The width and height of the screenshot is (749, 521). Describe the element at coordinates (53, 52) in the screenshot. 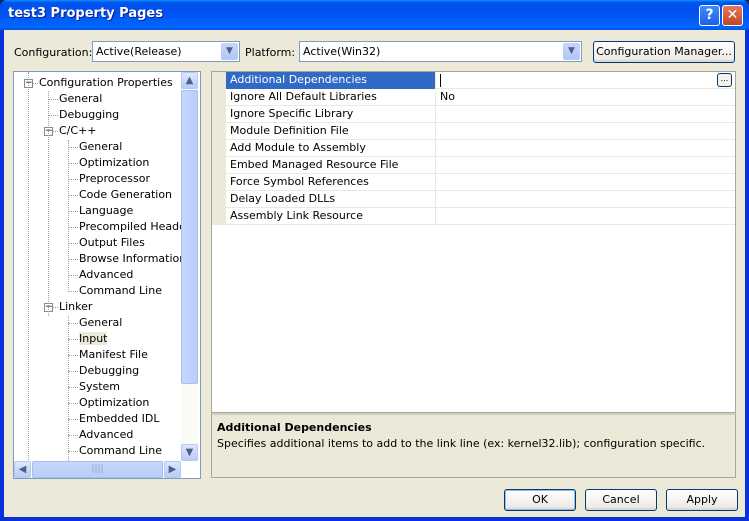

I see `configuration-label: Configuration:` at that location.